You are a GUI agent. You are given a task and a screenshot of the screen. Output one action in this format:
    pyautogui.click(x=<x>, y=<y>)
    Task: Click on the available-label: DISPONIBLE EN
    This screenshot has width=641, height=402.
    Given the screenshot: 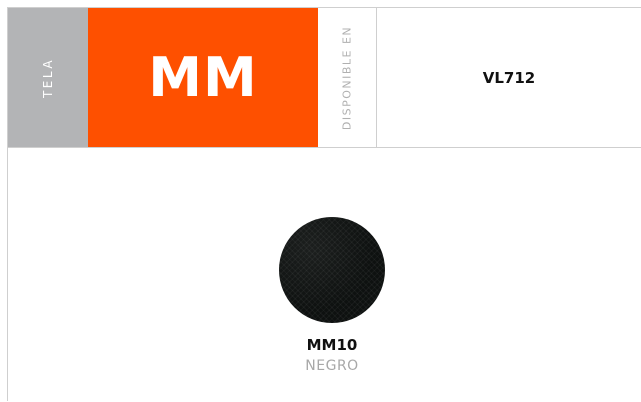 What is the action you would take?
    pyautogui.click(x=347, y=77)
    